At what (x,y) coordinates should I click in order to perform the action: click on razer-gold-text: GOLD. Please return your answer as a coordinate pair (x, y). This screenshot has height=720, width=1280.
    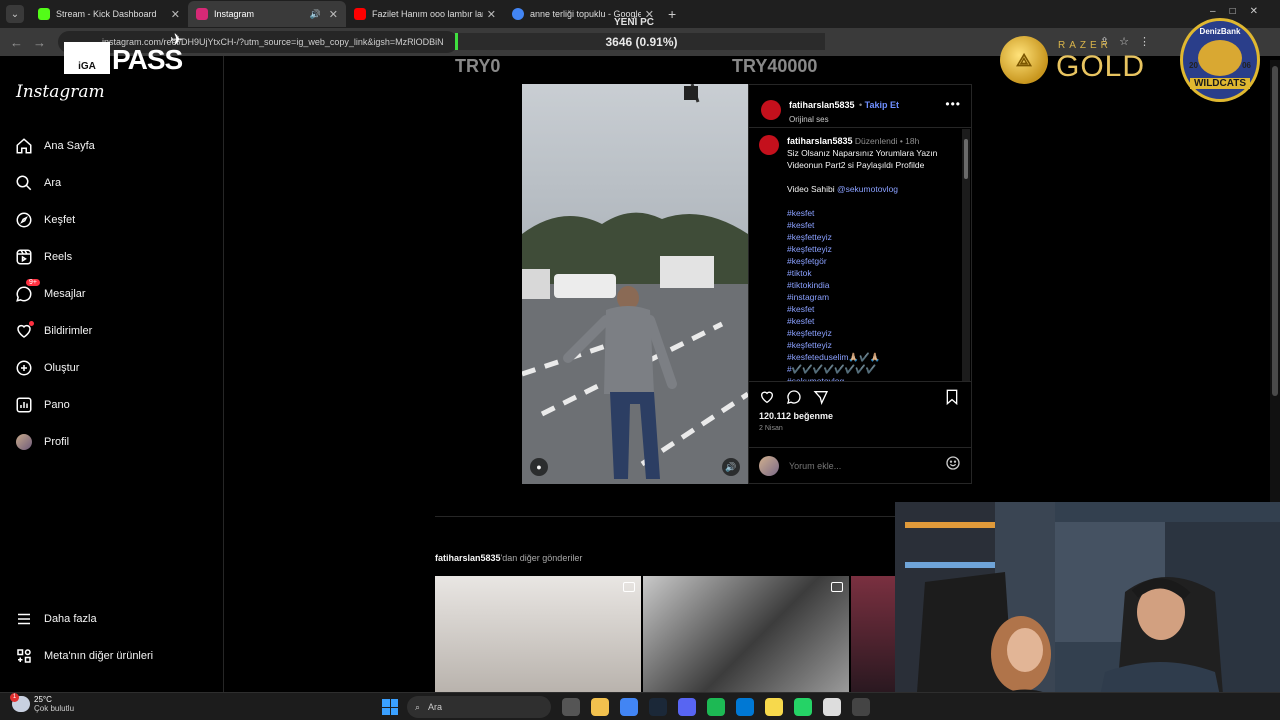
    Looking at the image, I should click on (1101, 66).